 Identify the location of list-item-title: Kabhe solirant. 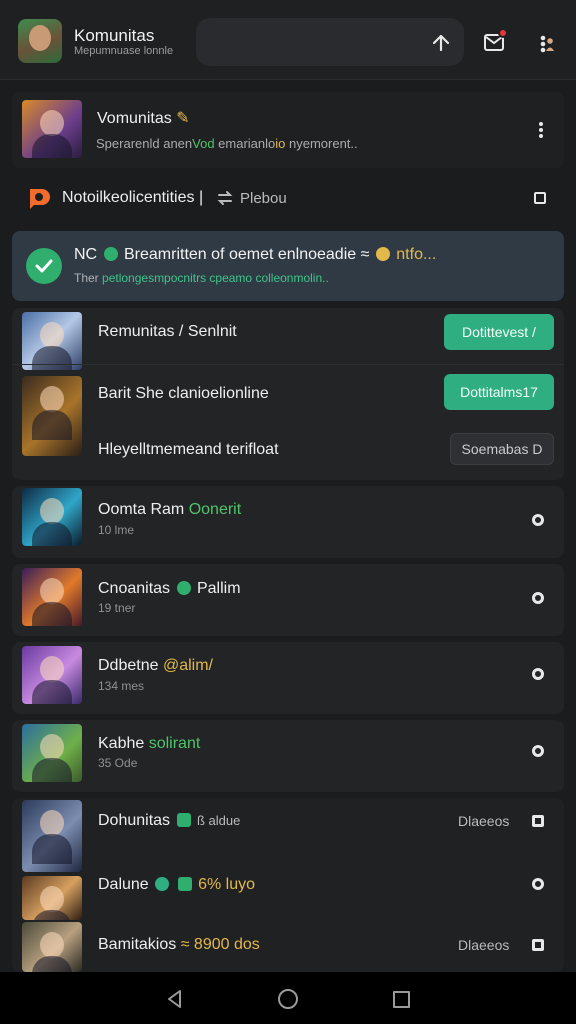
(149, 743).